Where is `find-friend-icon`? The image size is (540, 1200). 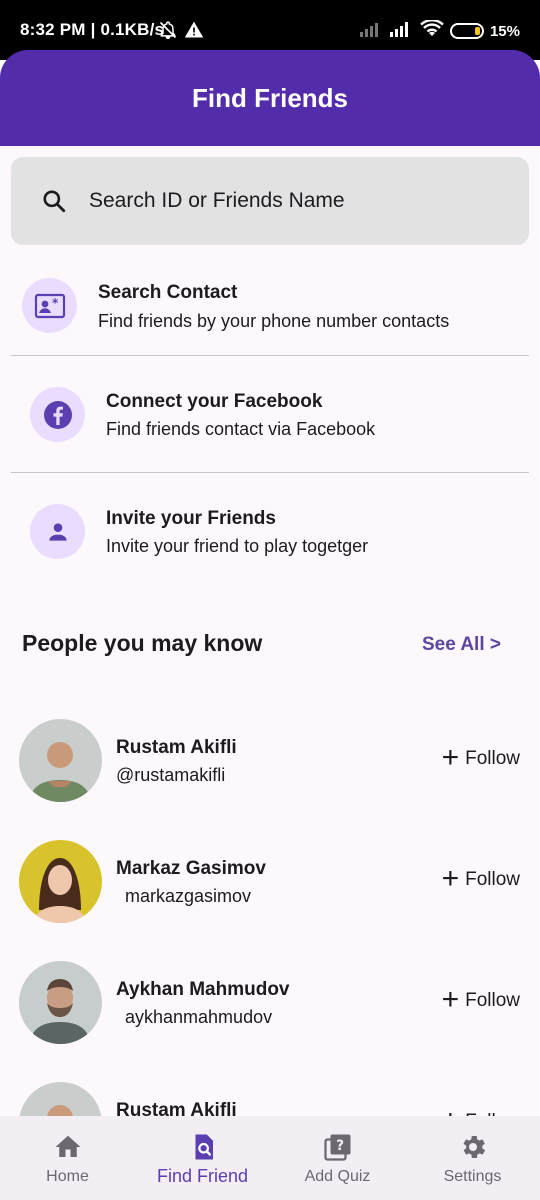
find-friend-icon is located at coordinates (203, 1147).